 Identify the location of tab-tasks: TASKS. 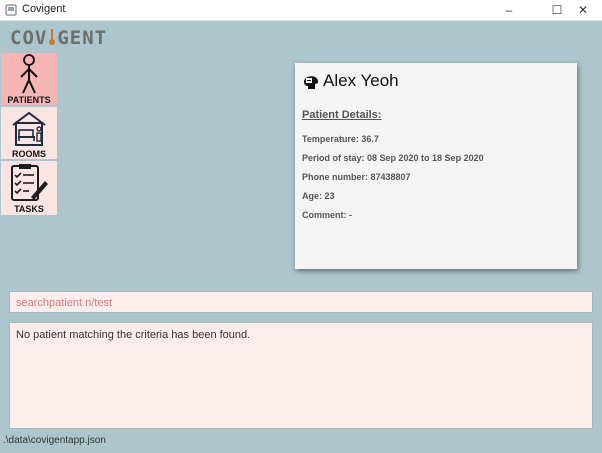
(29, 188).